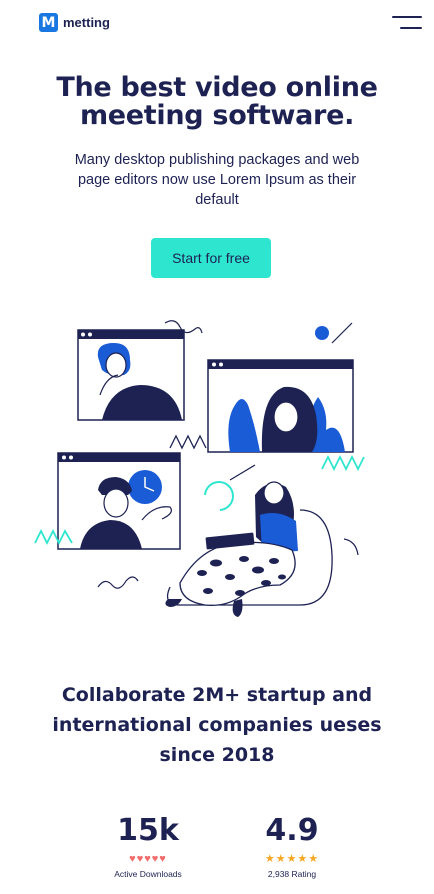 The image size is (434, 894). I want to click on collaborate-line-2: international companies ueses, so click(217, 725).